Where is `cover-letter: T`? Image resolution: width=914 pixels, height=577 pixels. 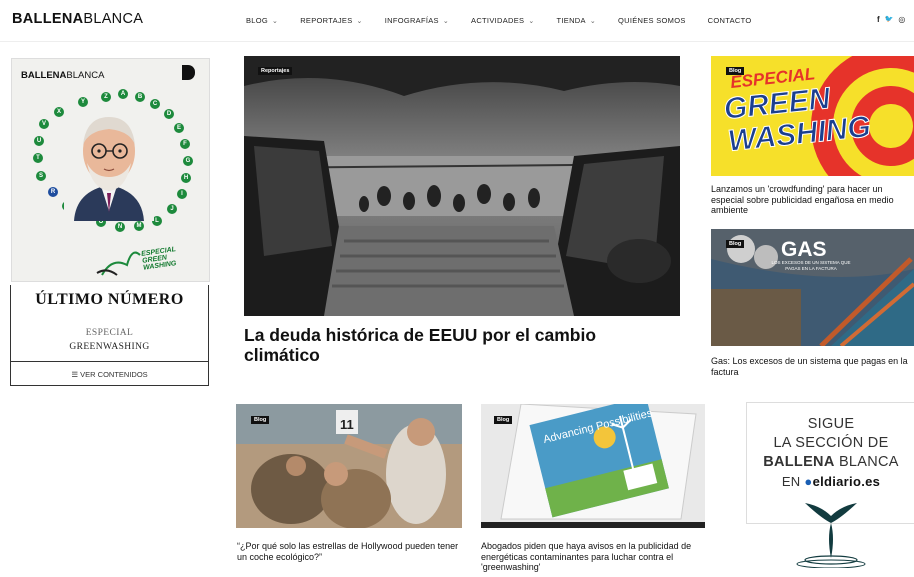 cover-letter: T is located at coordinates (38, 158).